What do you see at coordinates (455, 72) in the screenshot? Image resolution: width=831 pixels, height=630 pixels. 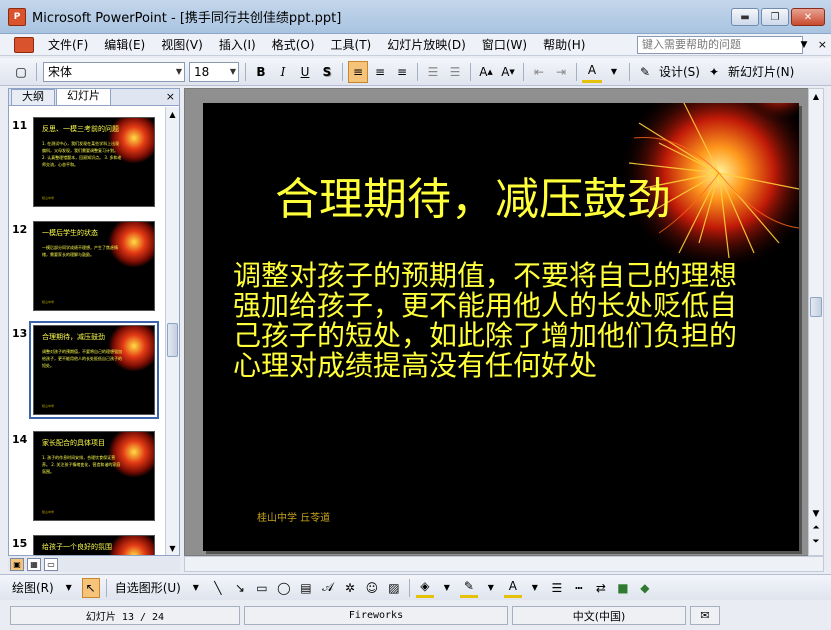 I see `bullets-icon: ☰` at bounding box center [455, 72].